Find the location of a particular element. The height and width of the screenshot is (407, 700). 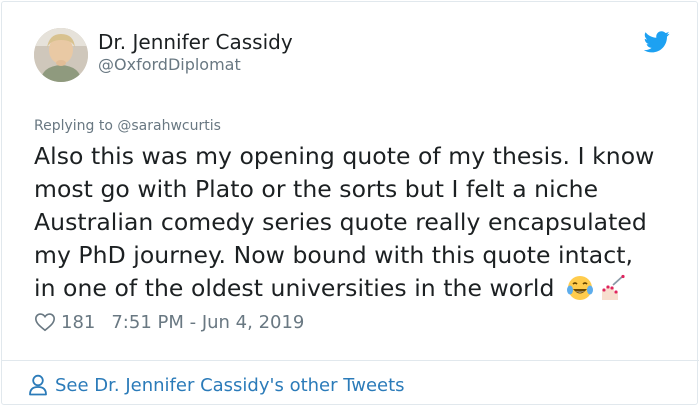

see-other-tweets-label: See Dr. Jennifer Cassidy's other Tweets is located at coordinates (230, 385).